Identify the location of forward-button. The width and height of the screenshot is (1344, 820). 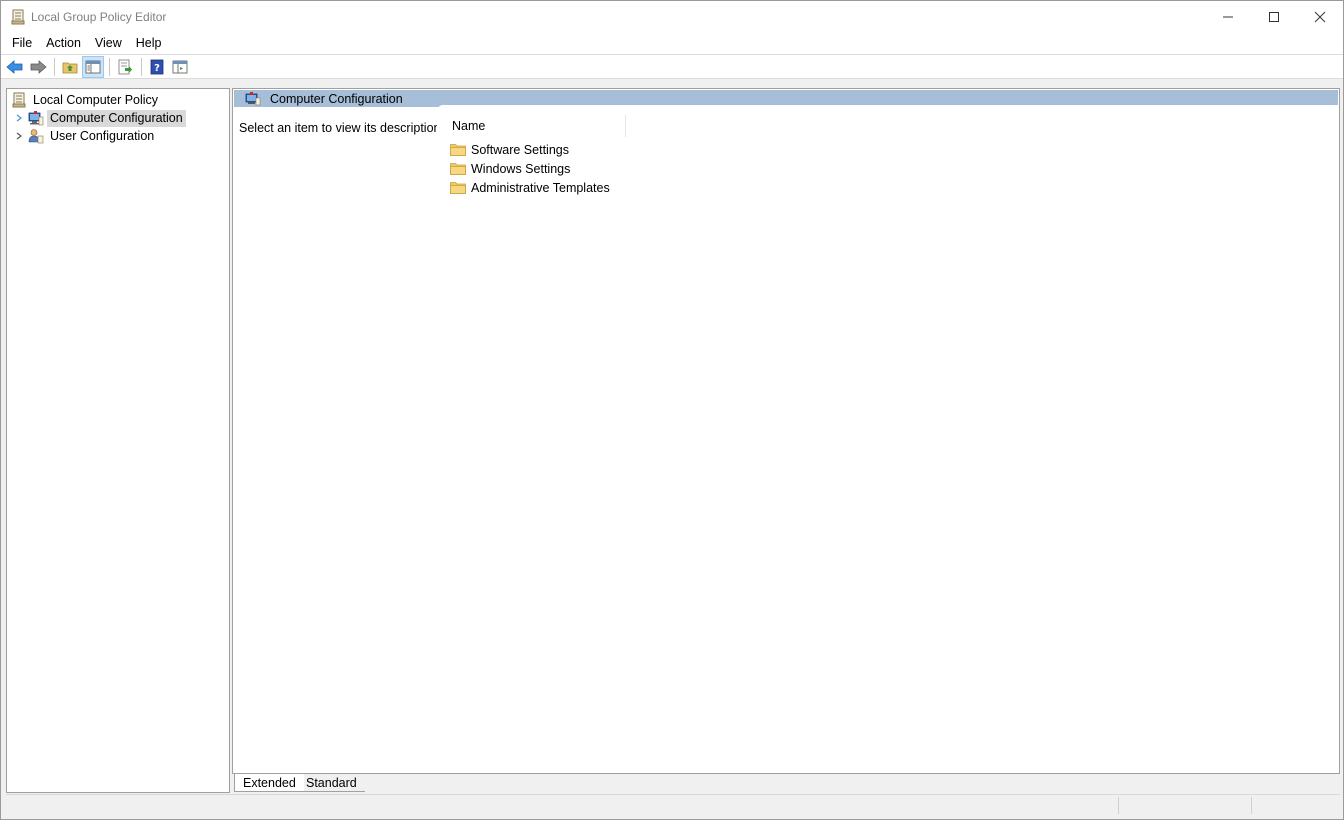
(38, 67).